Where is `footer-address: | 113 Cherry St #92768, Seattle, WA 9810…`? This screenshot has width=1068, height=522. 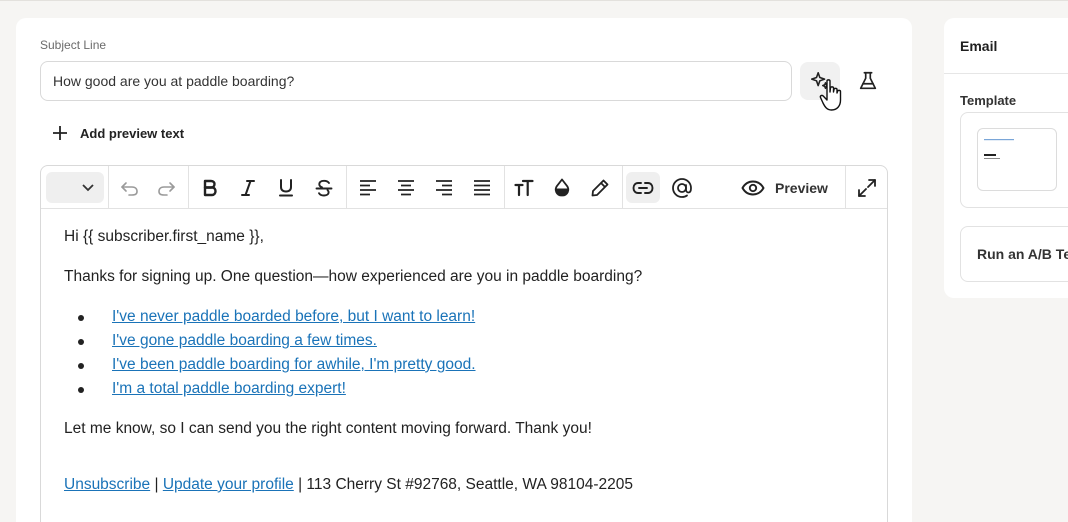
footer-address: | 113 Cherry St #92768, Seattle, WA 9810… is located at coordinates (466, 484).